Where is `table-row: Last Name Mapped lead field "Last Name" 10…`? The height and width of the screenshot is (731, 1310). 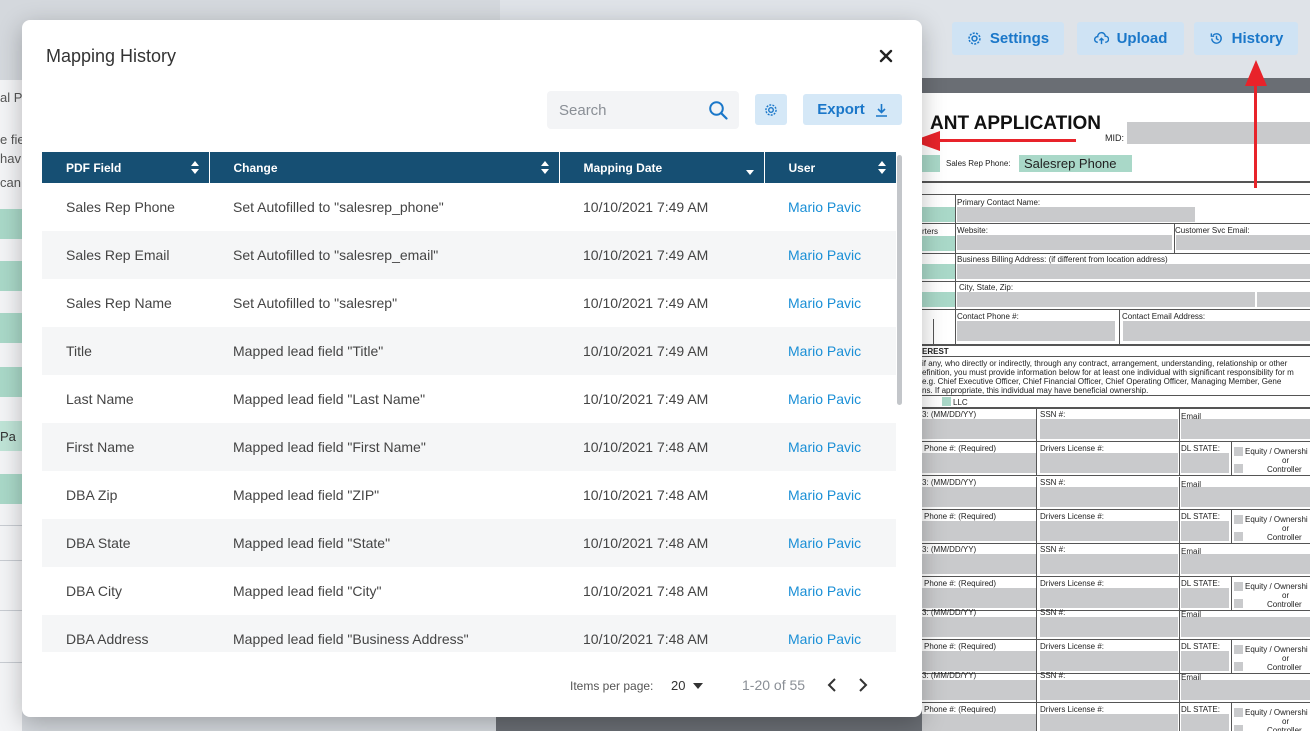
table-row: Last Name Mapped lead field "Last Name" 10… is located at coordinates (469, 399).